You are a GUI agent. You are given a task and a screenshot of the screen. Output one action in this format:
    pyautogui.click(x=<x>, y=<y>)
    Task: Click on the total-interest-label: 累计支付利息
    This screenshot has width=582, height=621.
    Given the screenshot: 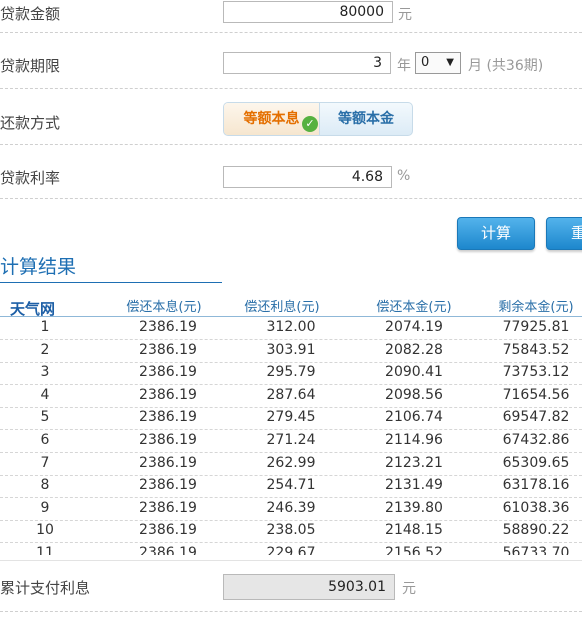 What is the action you would take?
    pyautogui.click(x=45, y=588)
    